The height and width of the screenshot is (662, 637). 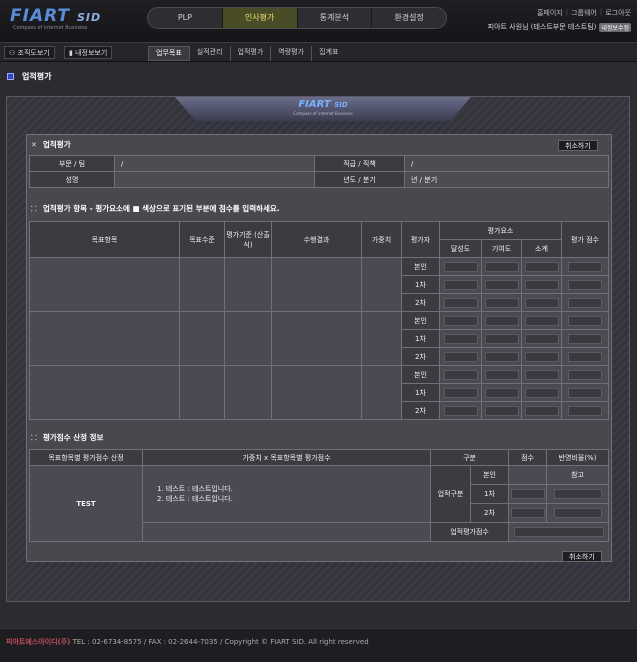 What do you see at coordinates (489, 475) in the screenshot?
I see `score-evaluator-self: 본인` at bounding box center [489, 475].